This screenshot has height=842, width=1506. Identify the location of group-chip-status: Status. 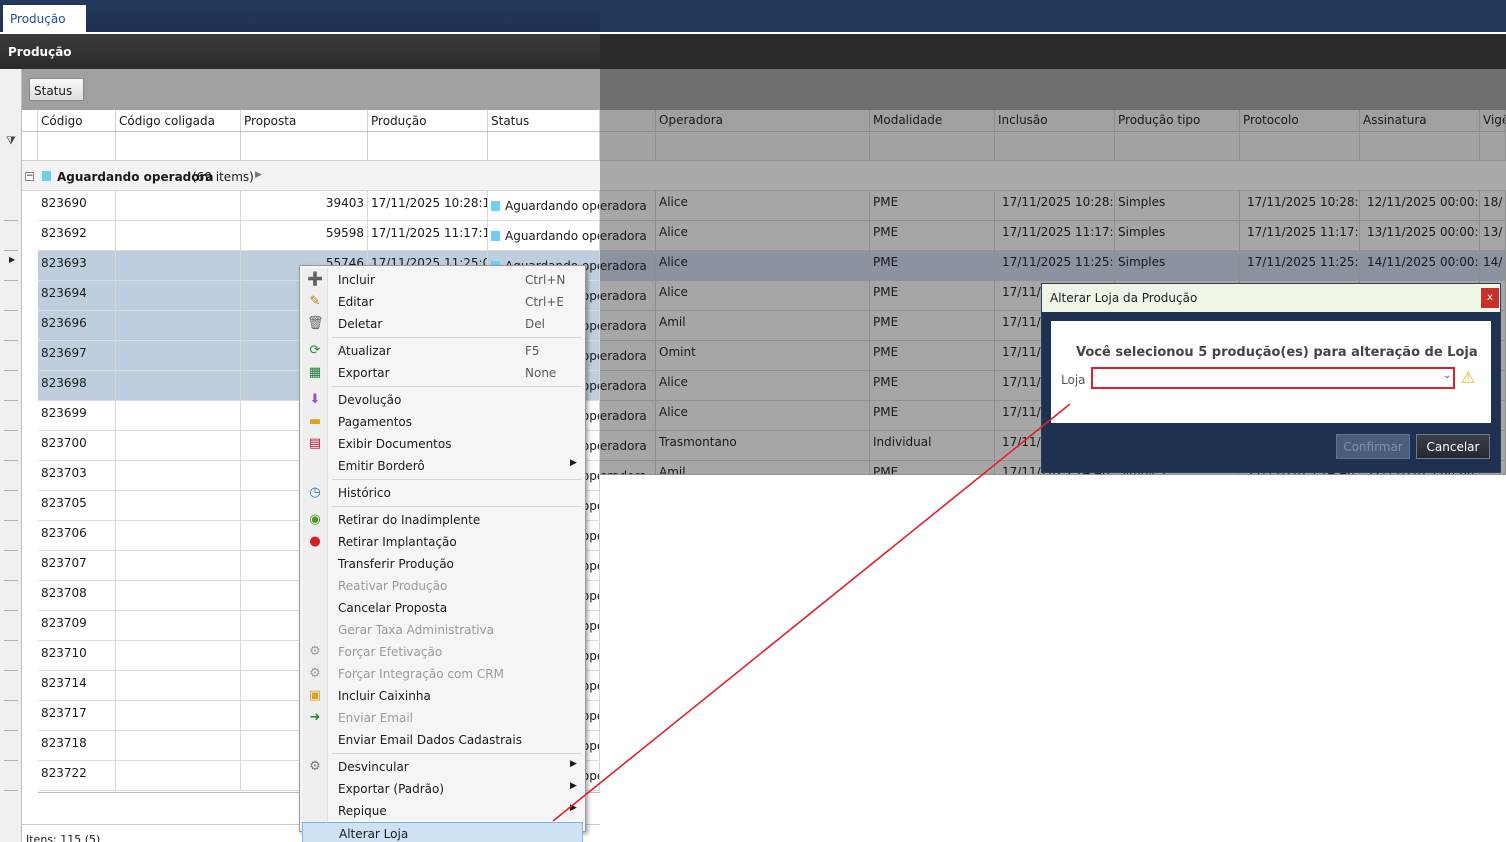
(56, 89).